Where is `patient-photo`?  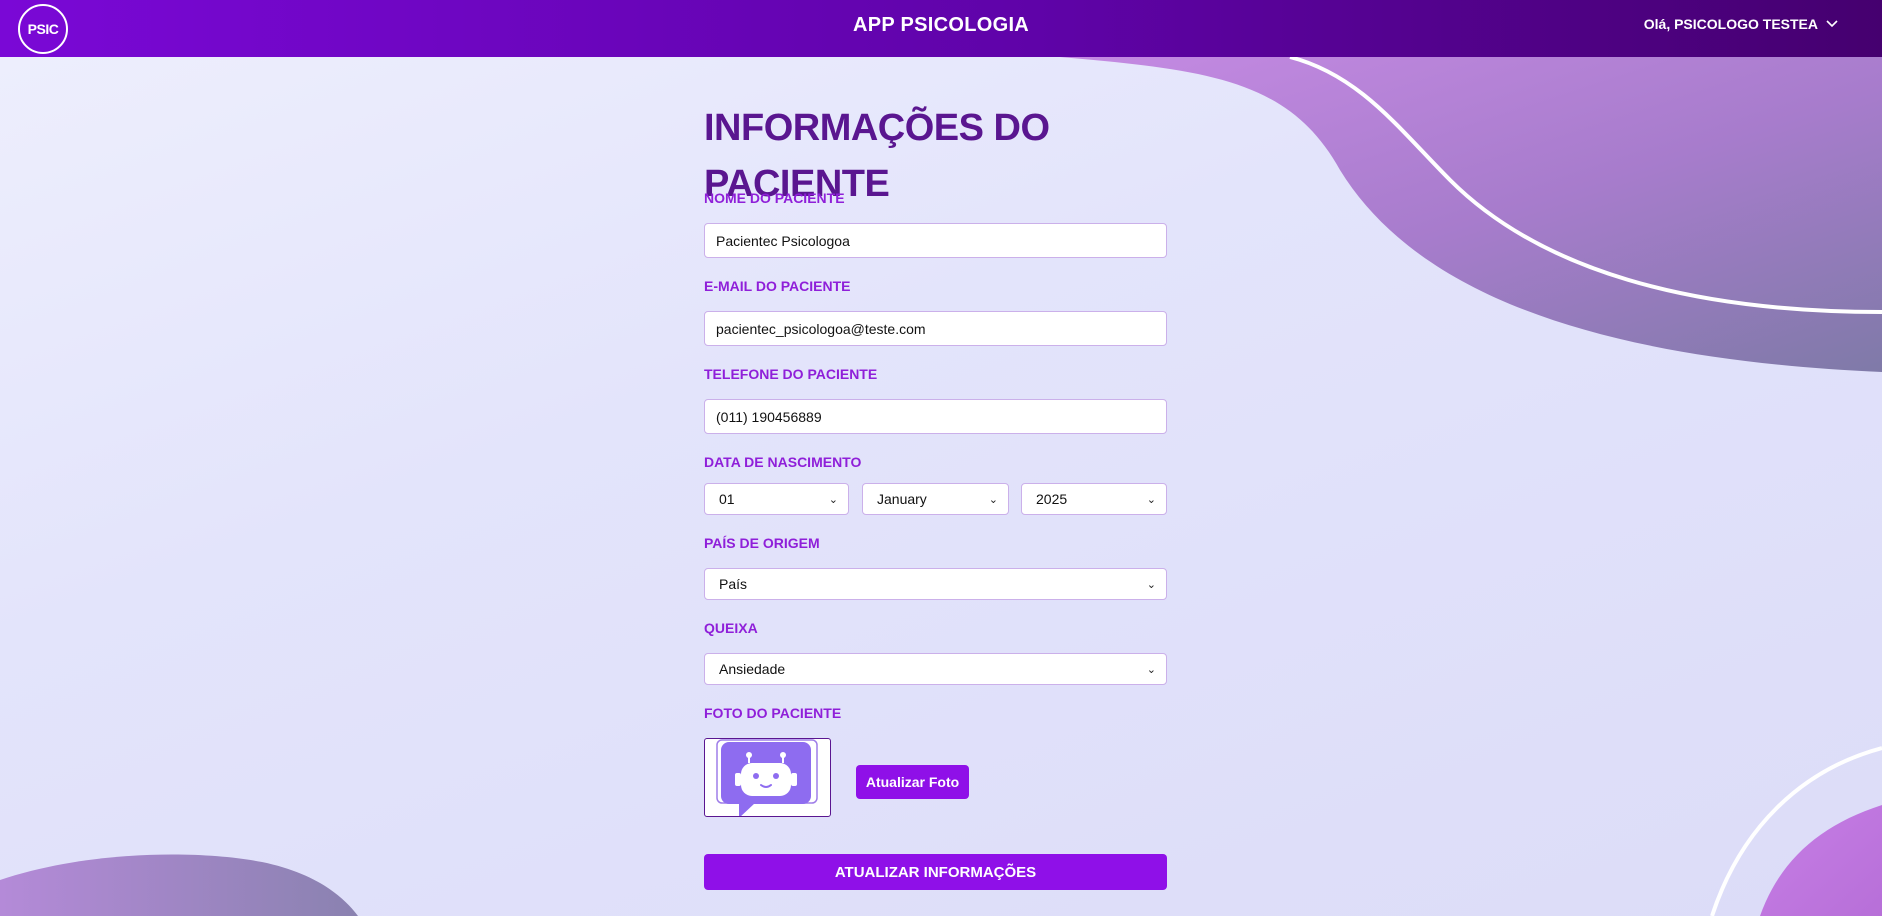
patient-photo is located at coordinates (767, 778).